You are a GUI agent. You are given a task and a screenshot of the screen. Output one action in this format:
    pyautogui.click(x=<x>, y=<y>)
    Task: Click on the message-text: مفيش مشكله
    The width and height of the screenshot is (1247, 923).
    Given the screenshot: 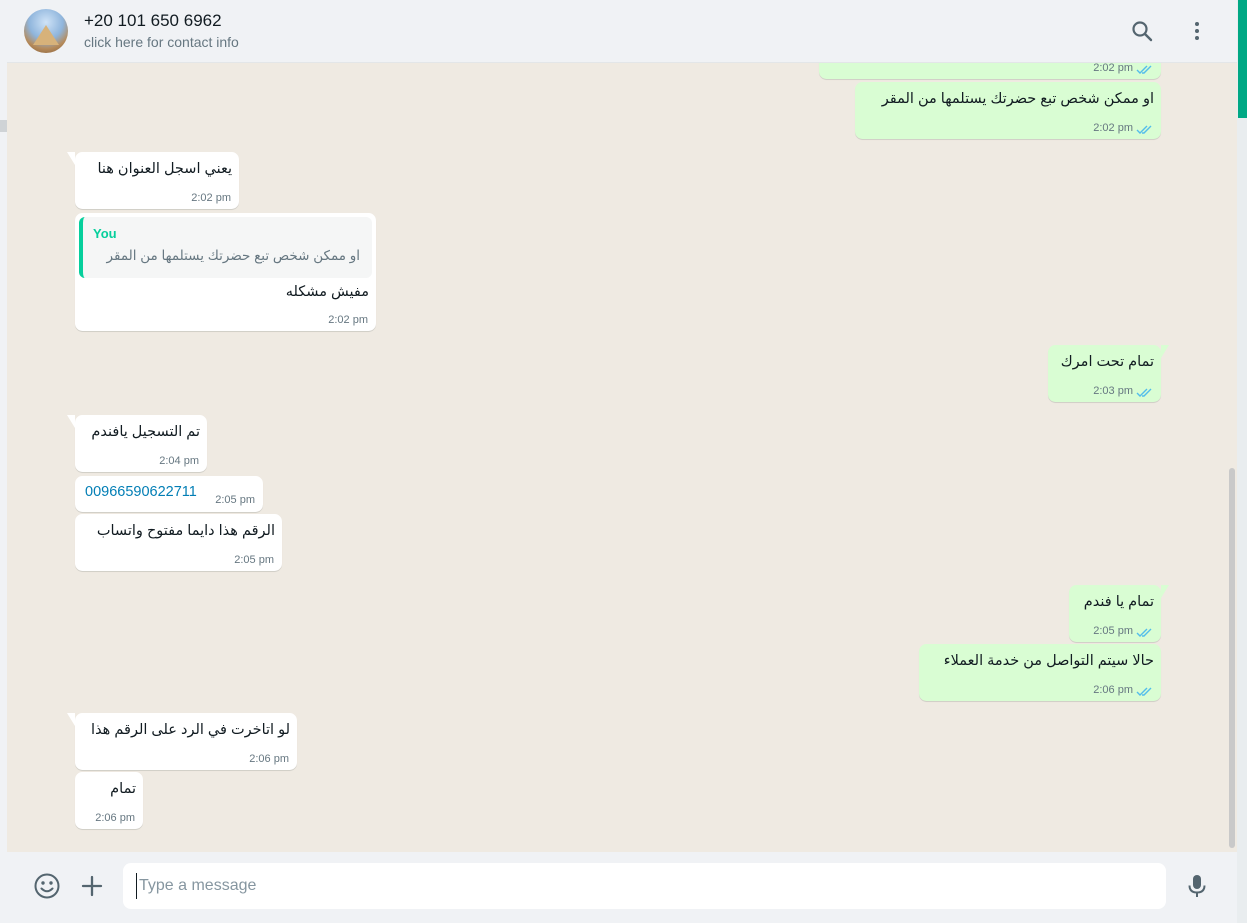 What is the action you would take?
    pyautogui.click(x=327, y=292)
    